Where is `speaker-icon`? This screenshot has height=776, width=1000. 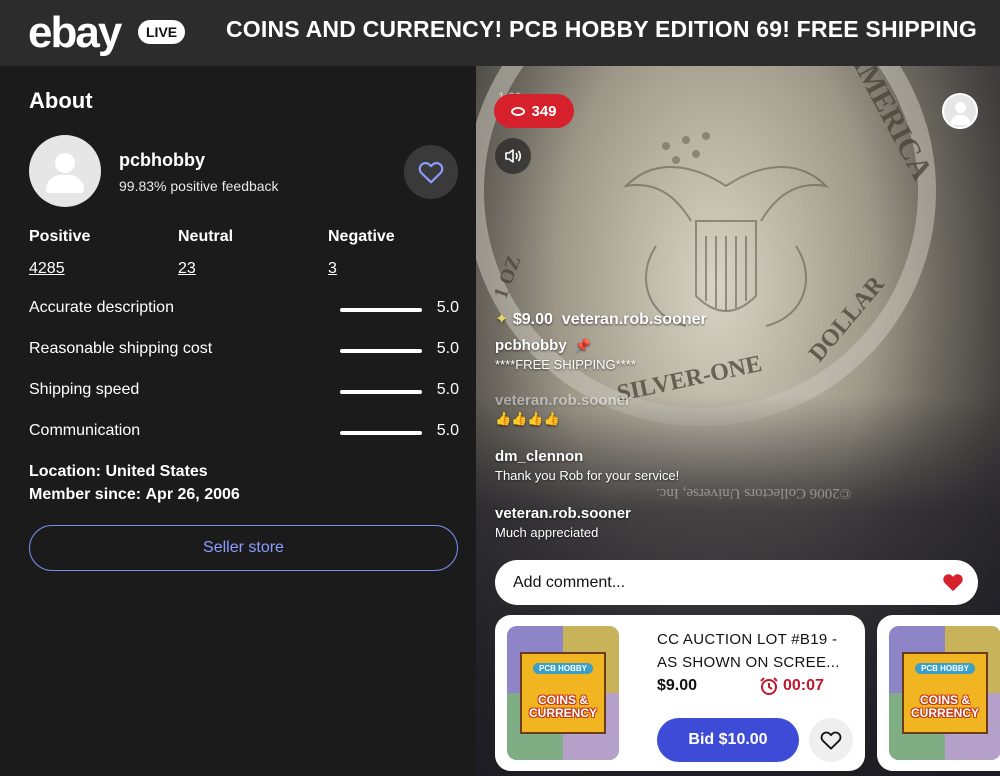
speaker-icon is located at coordinates (513, 156).